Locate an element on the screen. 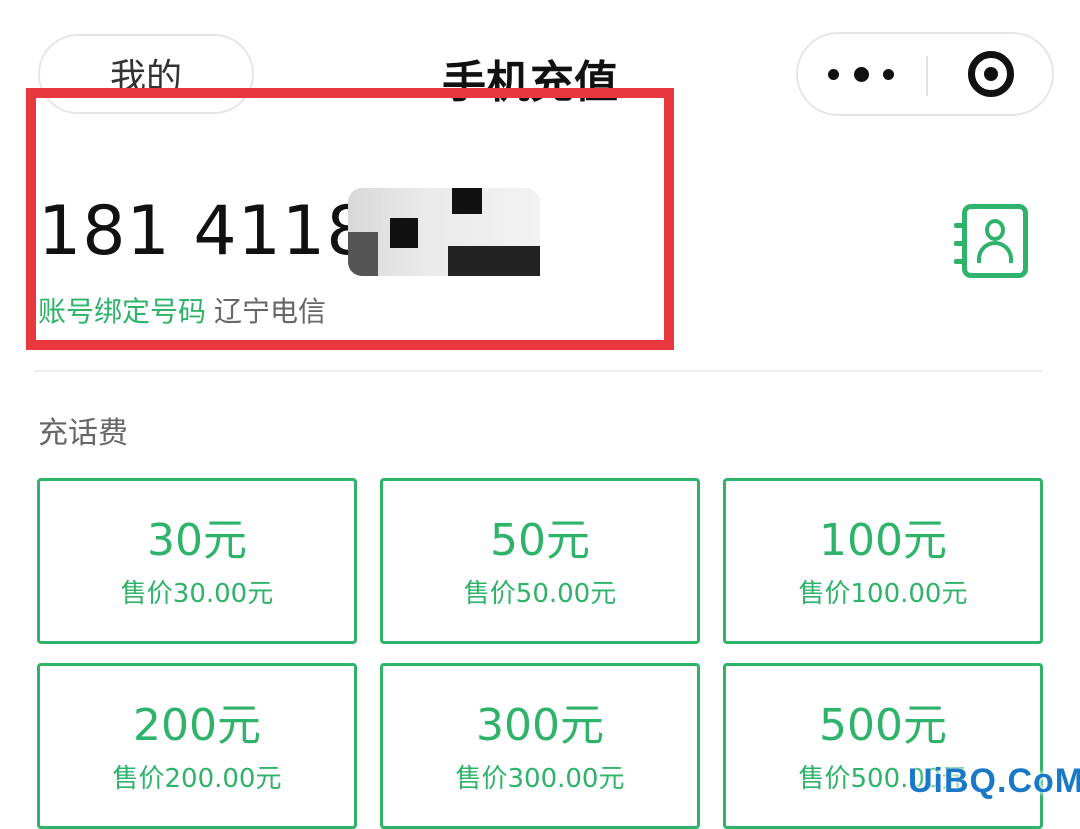 The width and height of the screenshot is (1080, 829). option-price: 售价200.00元 is located at coordinates (197, 779).